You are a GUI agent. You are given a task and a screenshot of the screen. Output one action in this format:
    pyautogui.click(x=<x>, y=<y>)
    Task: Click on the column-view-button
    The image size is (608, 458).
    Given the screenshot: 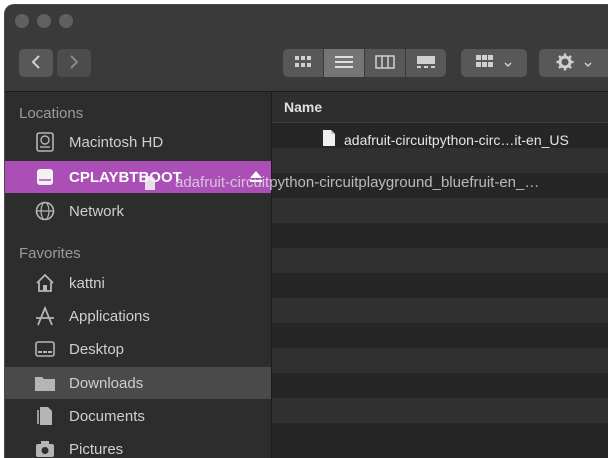 What is the action you would take?
    pyautogui.click(x=385, y=63)
    